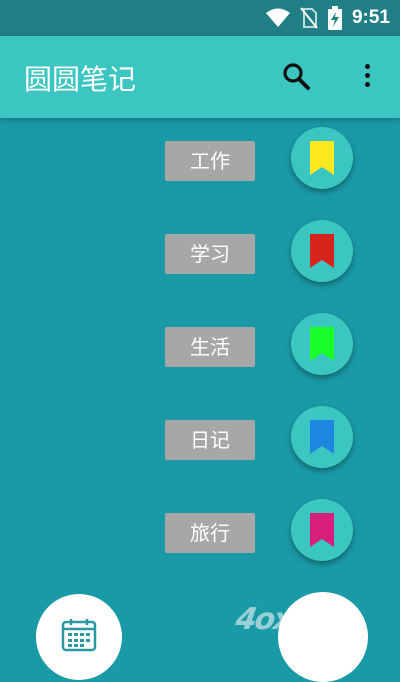 The width and height of the screenshot is (400, 682). I want to click on more-options-button, so click(367, 77).